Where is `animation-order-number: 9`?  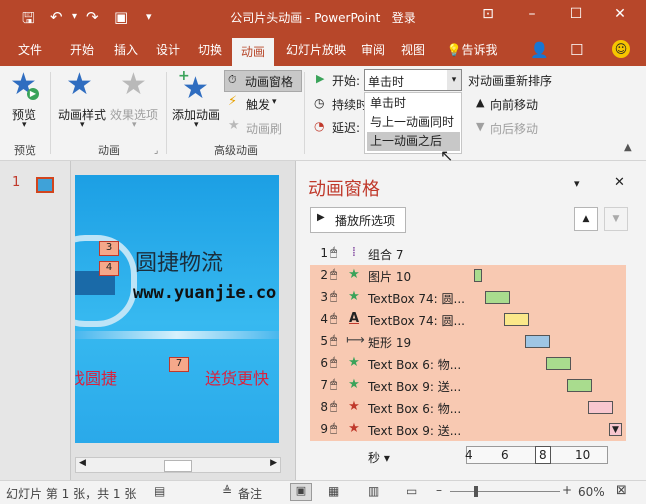
animation-order-number: 9 is located at coordinates (324, 429).